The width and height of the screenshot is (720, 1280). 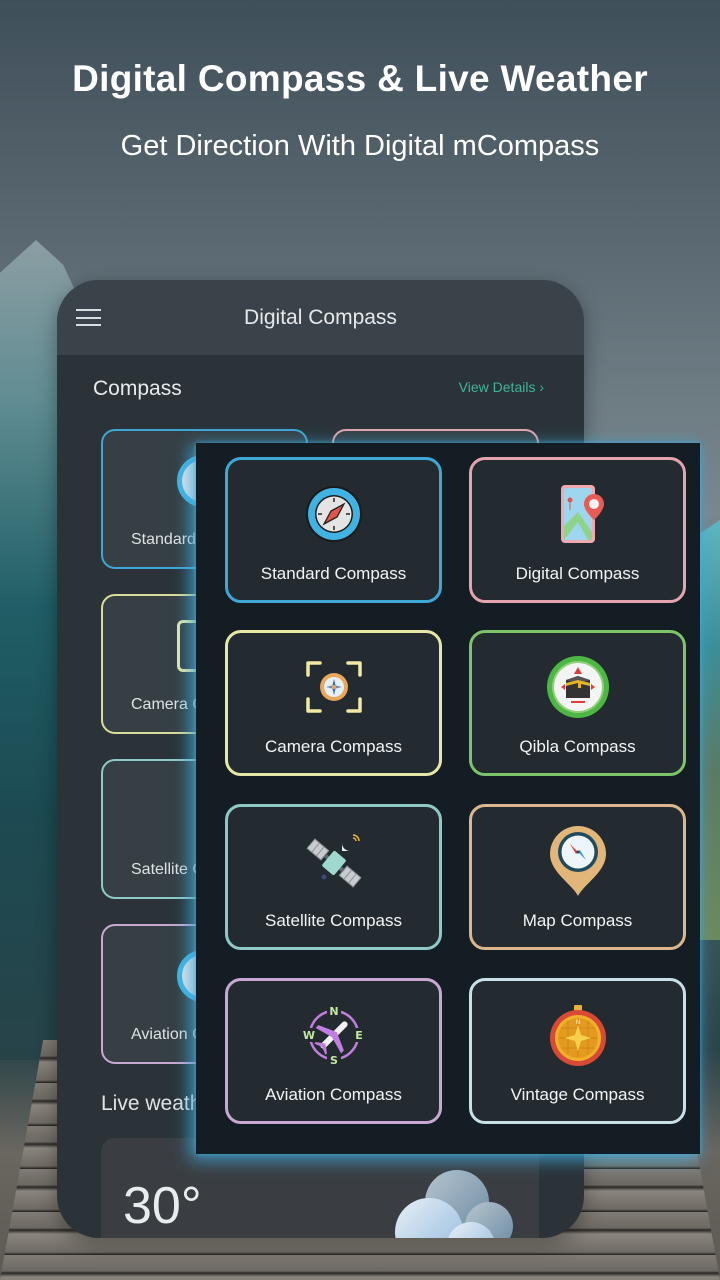 I want to click on card-digital-compass: Digital Compass, so click(x=577, y=530).